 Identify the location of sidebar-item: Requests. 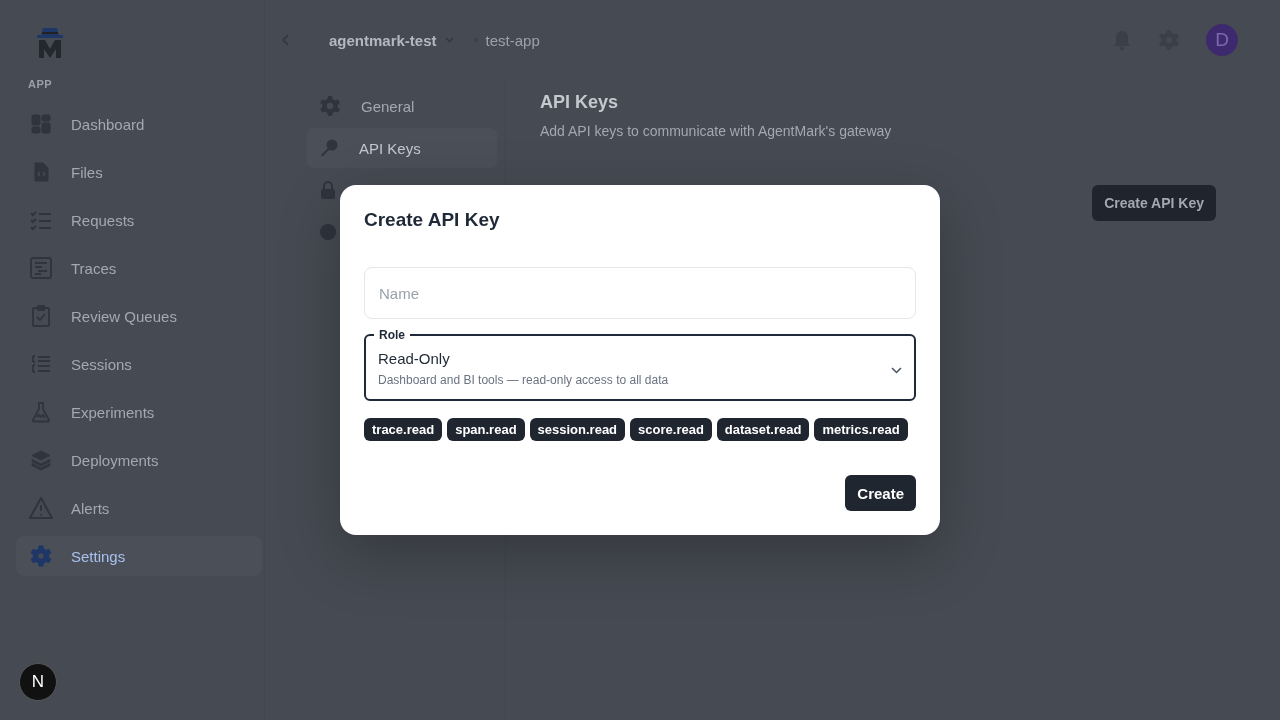
(139, 220).